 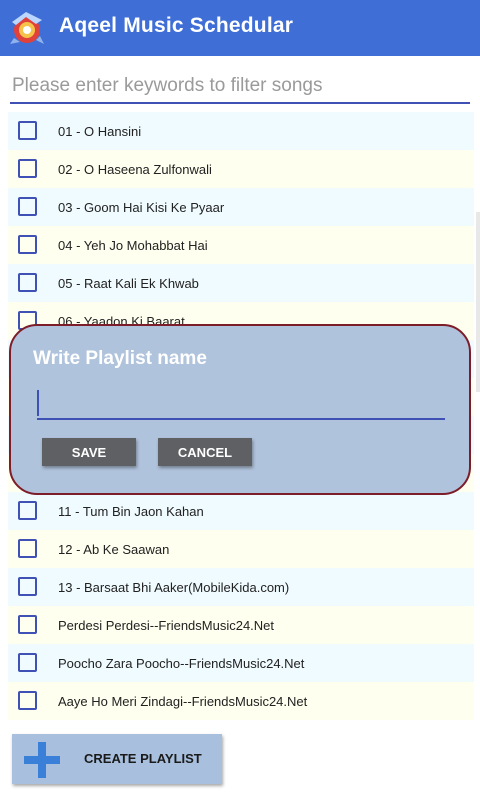 I want to click on song-label: 03 - Goom Hai Kisi Ke Pyaar, so click(x=141, y=207).